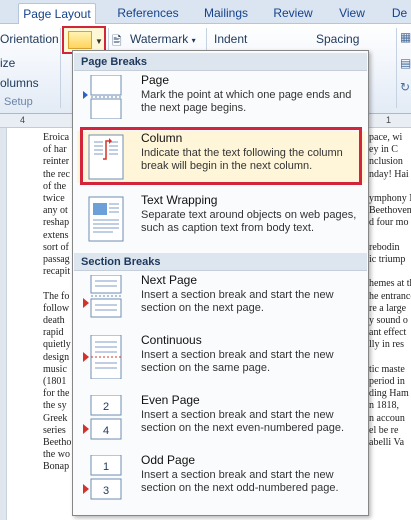 The width and height of the screenshot is (411, 520). What do you see at coordinates (389, 174) in the screenshot?
I see `document-text-line: nday! Hai` at bounding box center [389, 174].